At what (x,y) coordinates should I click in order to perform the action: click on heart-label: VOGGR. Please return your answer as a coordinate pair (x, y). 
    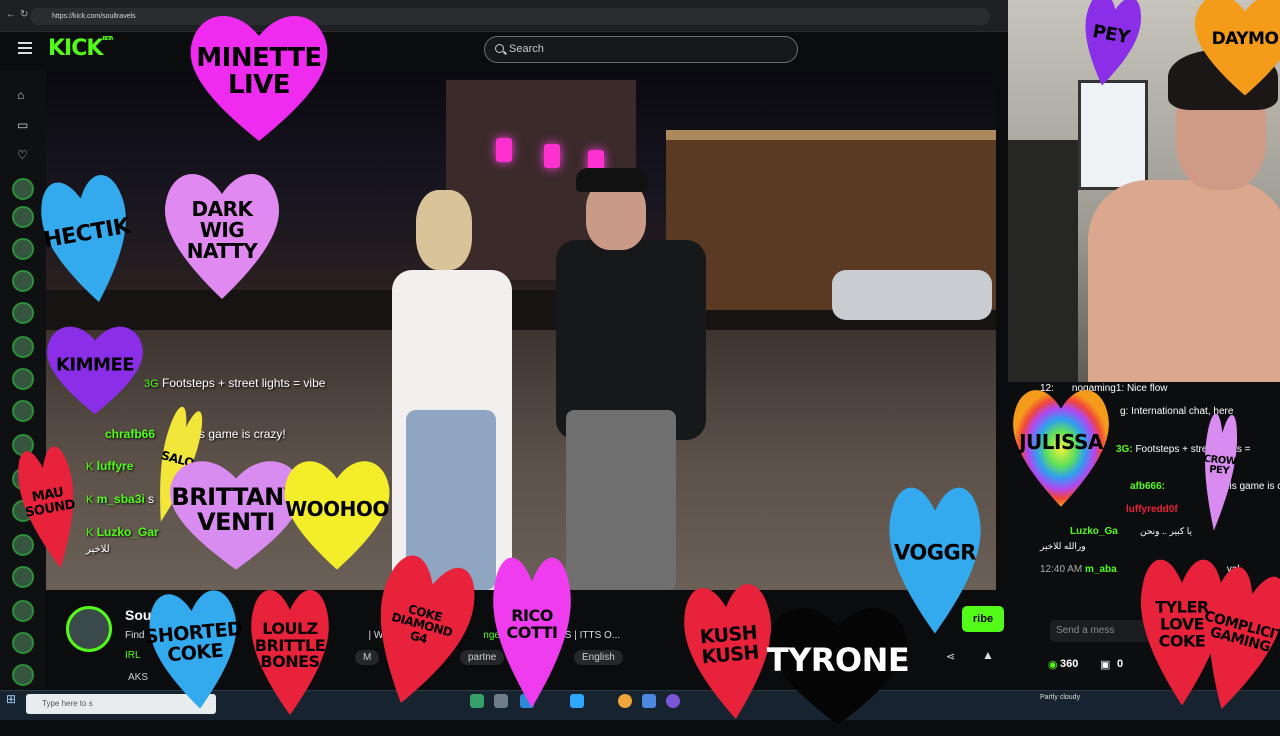
    Looking at the image, I should click on (935, 552).